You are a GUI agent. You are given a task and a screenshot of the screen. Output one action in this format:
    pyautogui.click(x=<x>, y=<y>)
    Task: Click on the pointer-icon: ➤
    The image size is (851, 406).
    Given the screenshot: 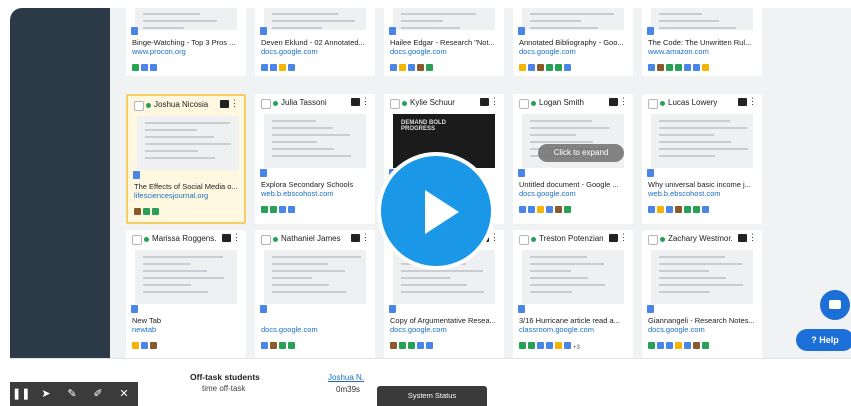 What is the action you would take?
    pyautogui.click(x=46, y=394)
    